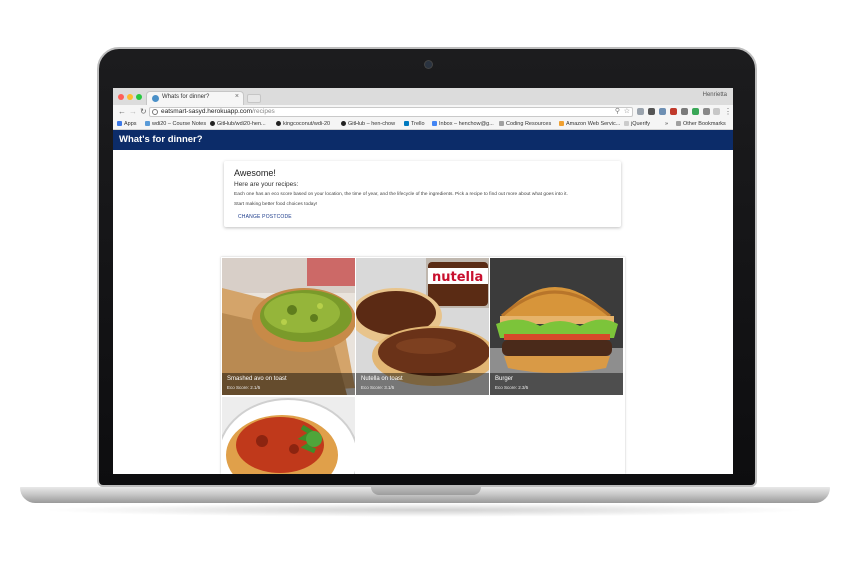  I want to click on bookmark-apps: Apps, so click(127, 124).